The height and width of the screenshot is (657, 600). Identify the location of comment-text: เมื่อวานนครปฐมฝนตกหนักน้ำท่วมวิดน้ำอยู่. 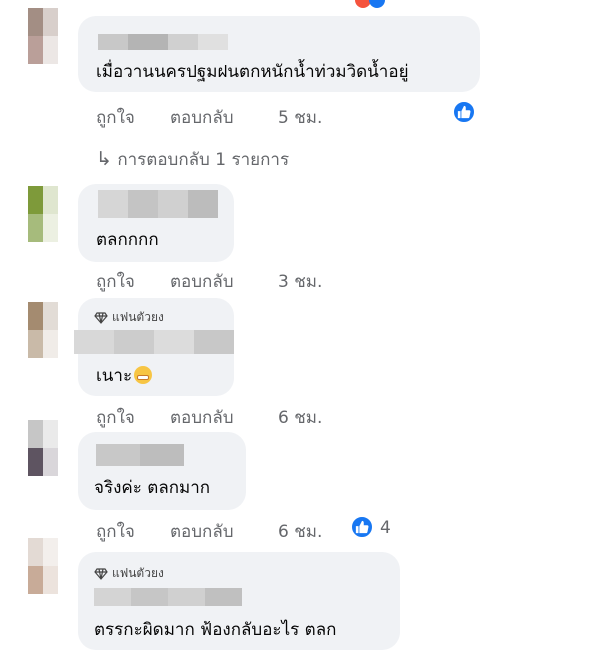
(252, 72).